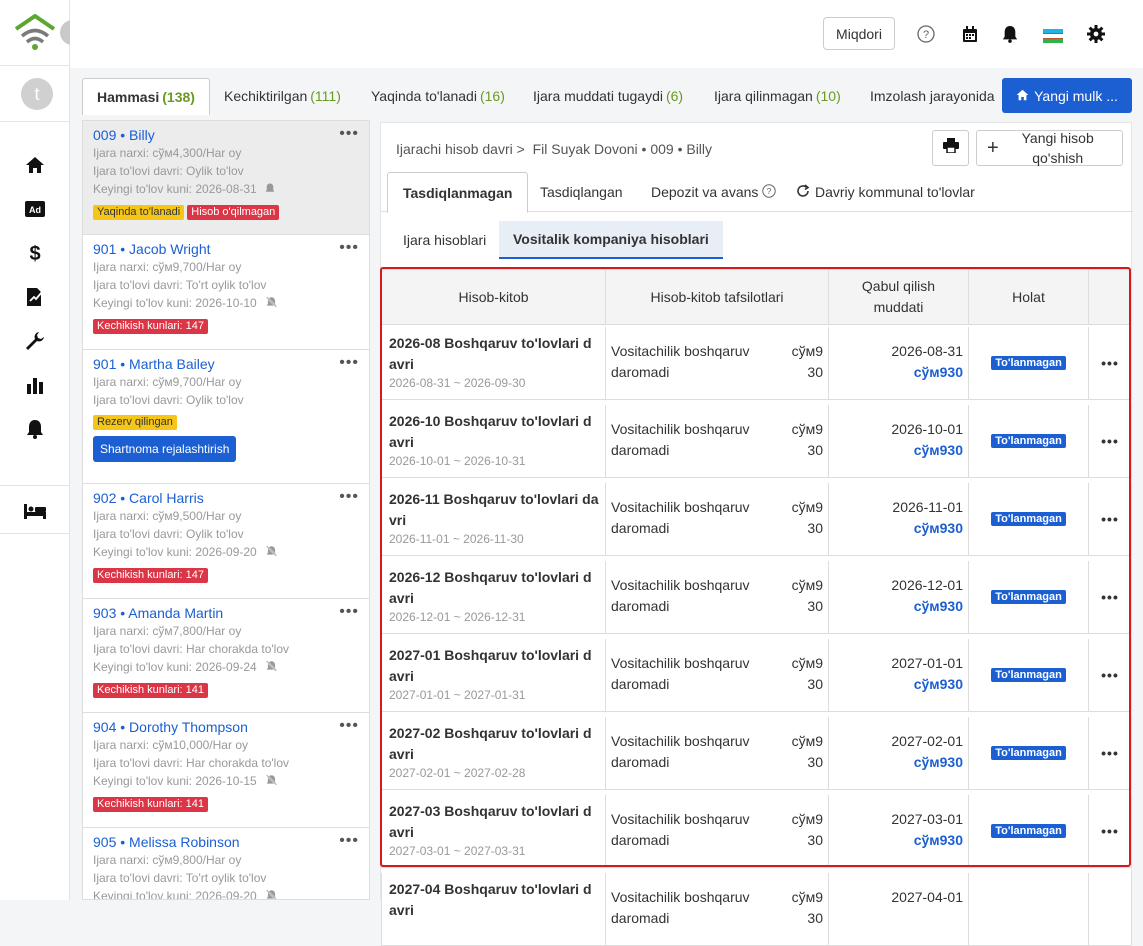 This screenshot has width=1143, height=946. What do you see at coordinates (611, 240) in the screenshot?
I see `tab-agency-bills: Vositalik kompaniya hisoblari` at bounding box center [611, 240].